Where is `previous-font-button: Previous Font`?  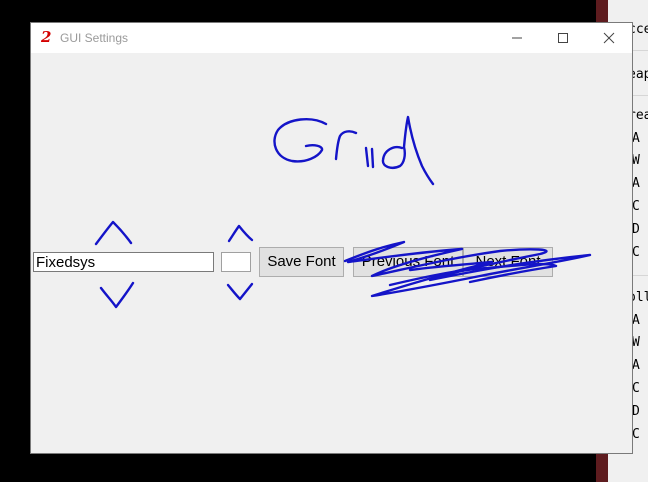 previous-font-button: Previous Font is located at coordinates (408, 262).